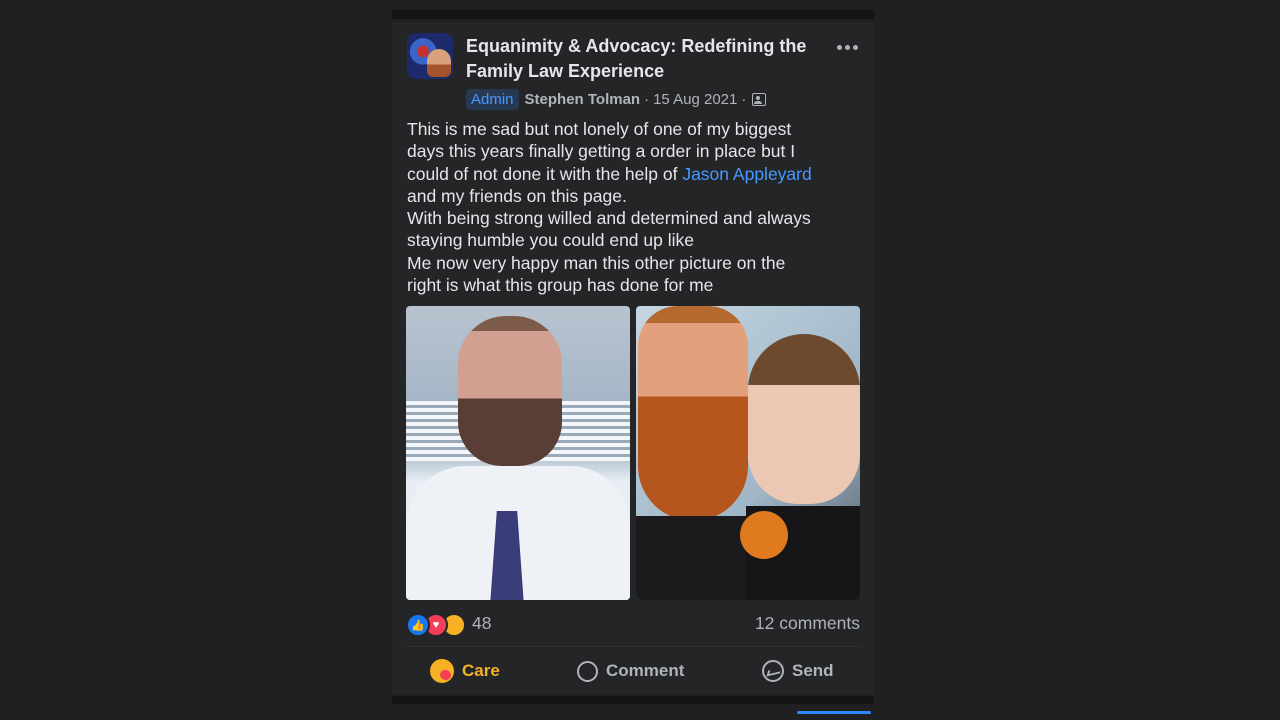  What do you see at coordinates (693, 413) in the screenshot?
I see `photo-man-head` at bounding box center [693, 413].